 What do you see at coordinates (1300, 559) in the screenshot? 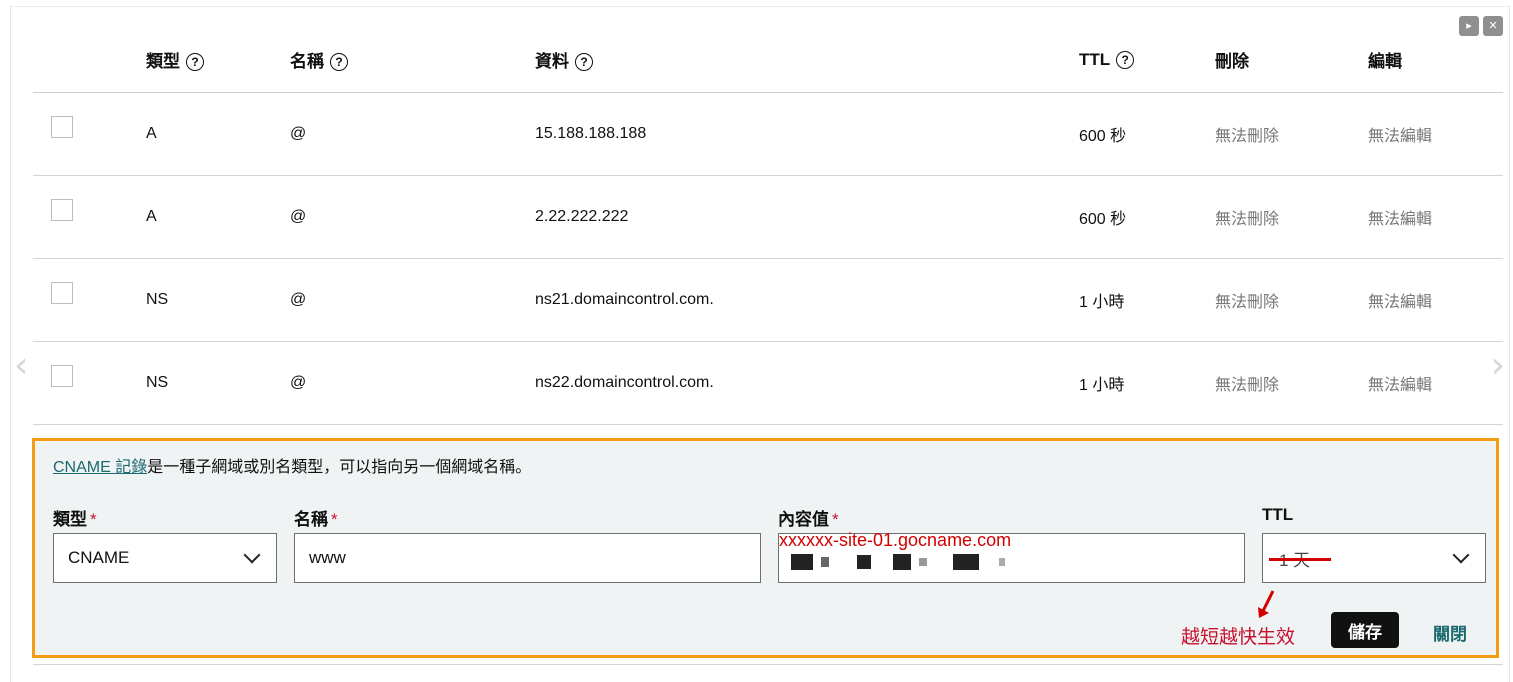
I see `strike-through-annotation` at bounding box center [1300, 559].